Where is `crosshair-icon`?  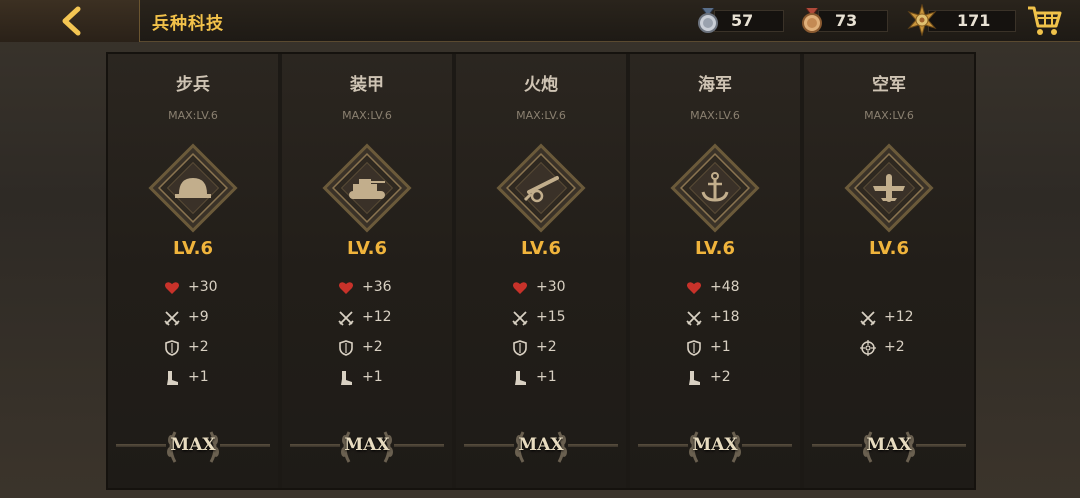 crosshair-icon is located at coordinates (868, 348).